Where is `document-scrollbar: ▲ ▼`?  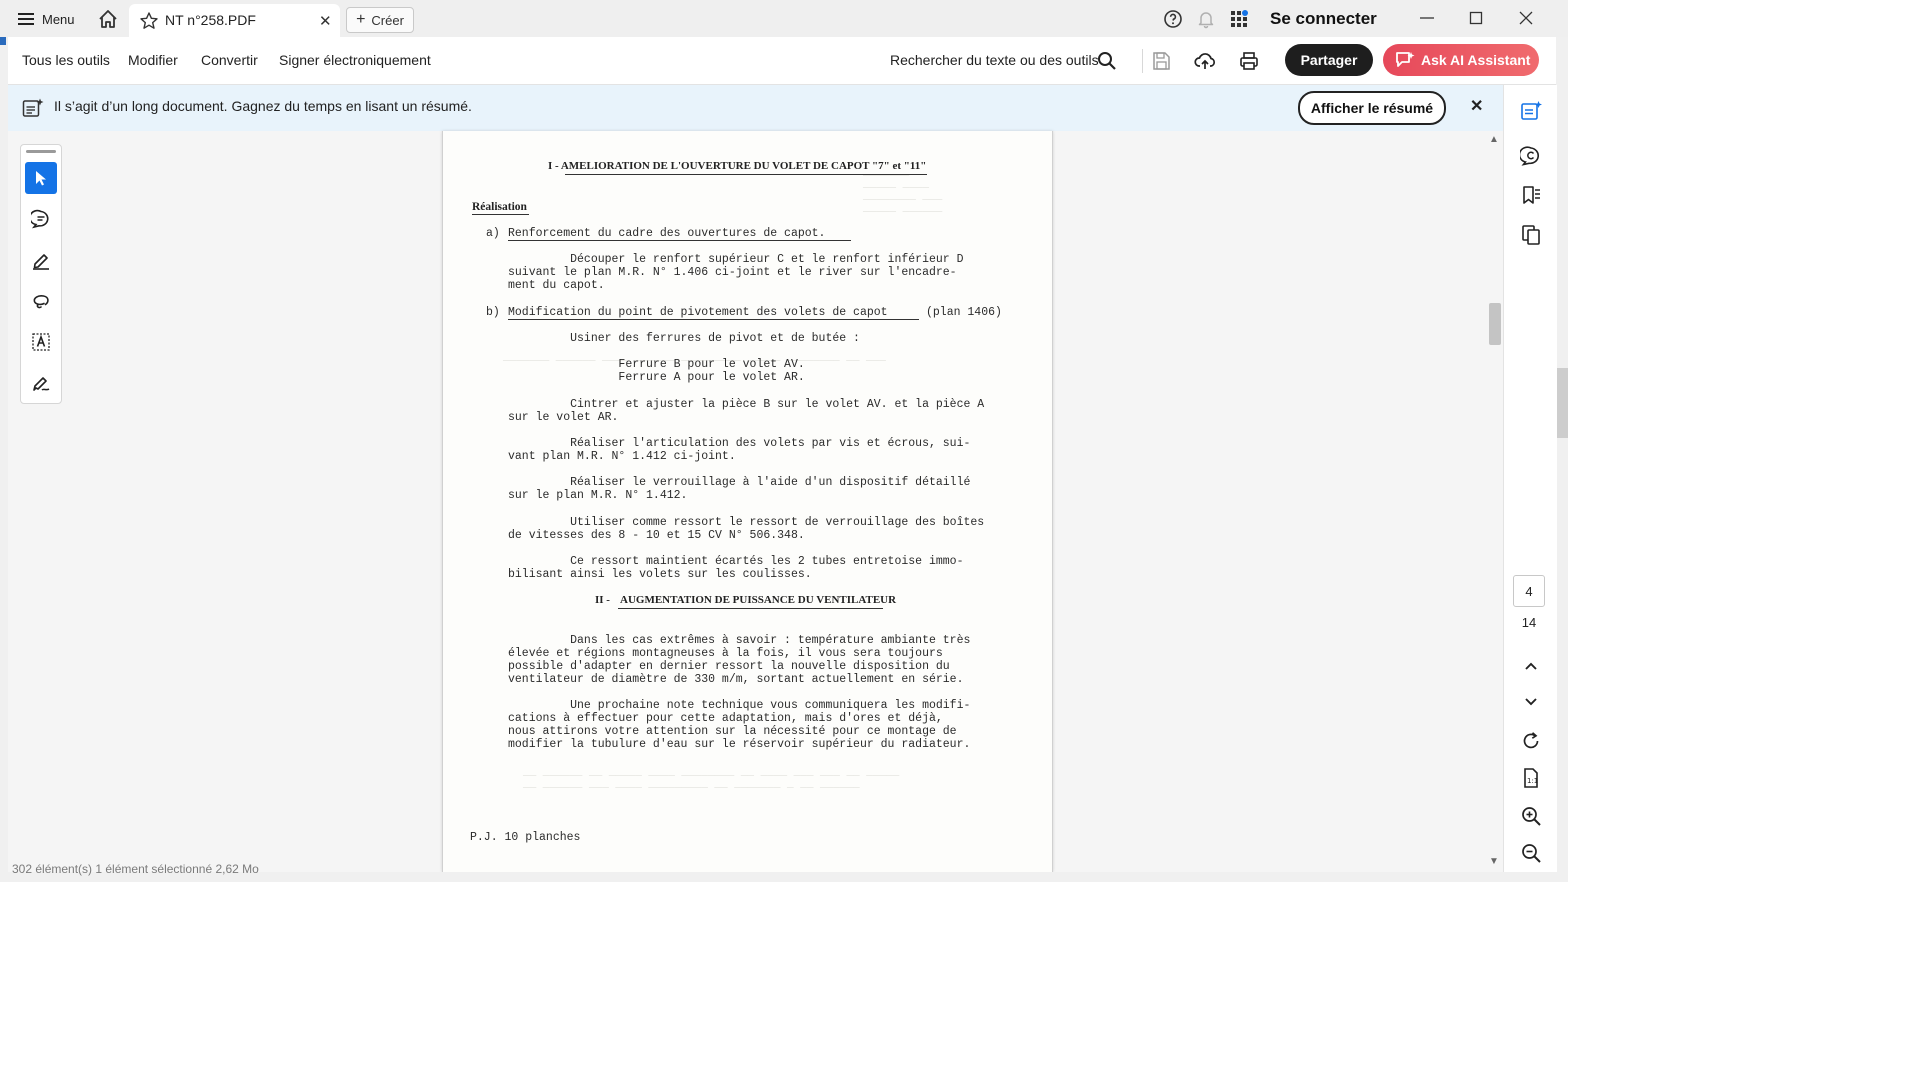 document-scrollbar: ▲ ▼ is located at coordinates (1494, 501).